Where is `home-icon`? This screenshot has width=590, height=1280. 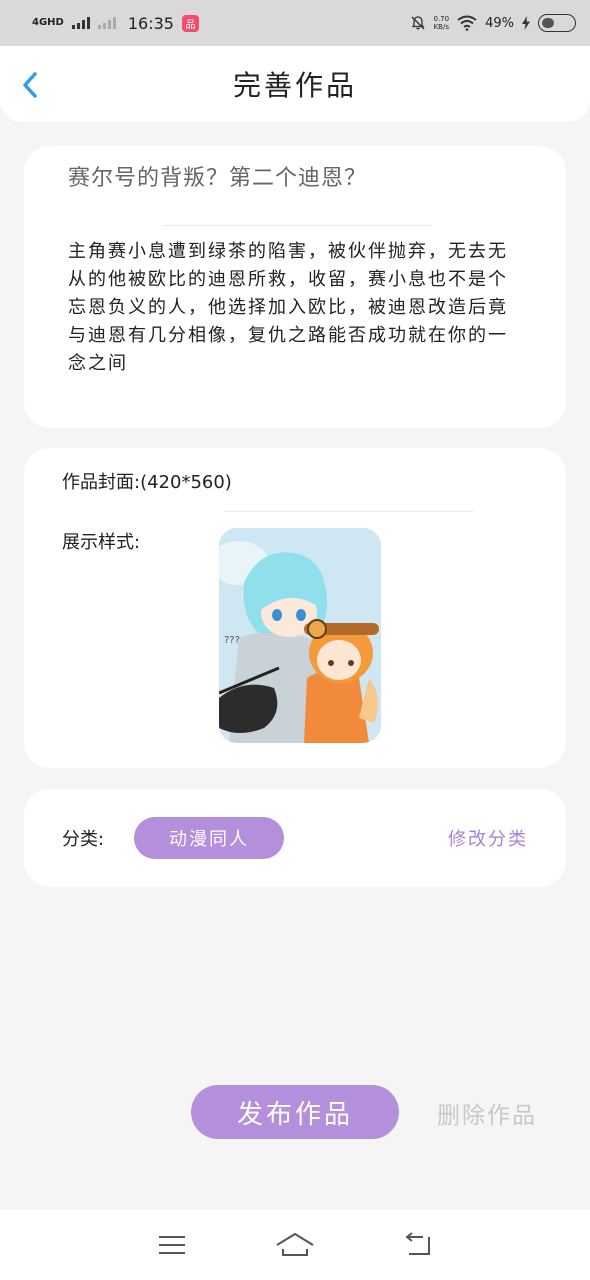 home-icon is located at coordinates (295, 1244).